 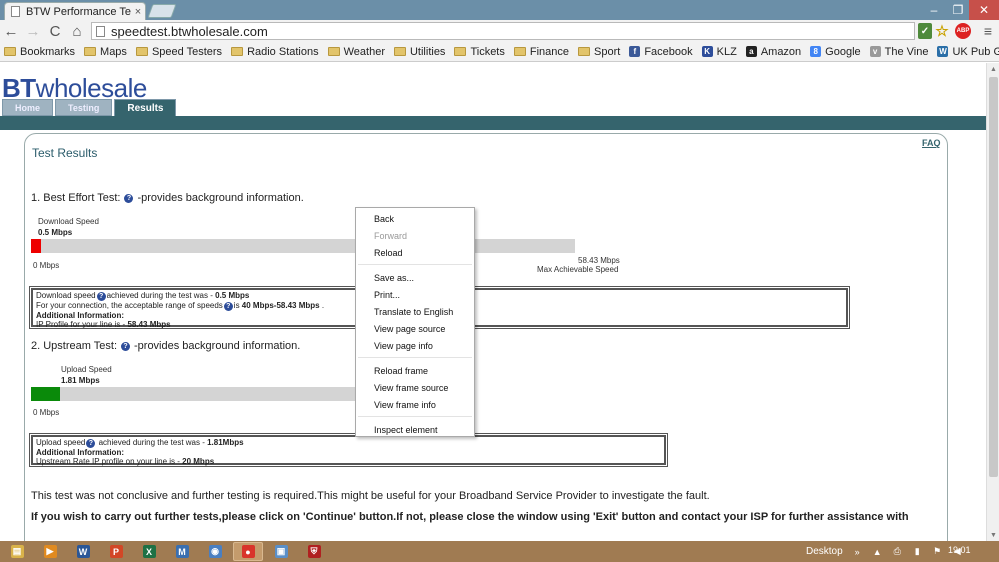 What do you see at coordinates (773, 52) in the screenshot?
I see `bookmark-amazon: a Amazon` at bounding box center [773, 52].